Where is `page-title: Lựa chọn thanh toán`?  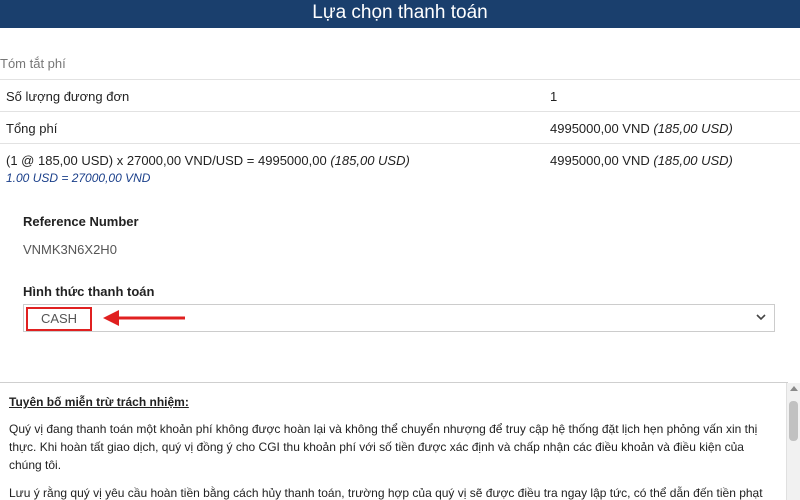
page-title: Lựa chọn thanh toán is located at coordinates (400, 12).